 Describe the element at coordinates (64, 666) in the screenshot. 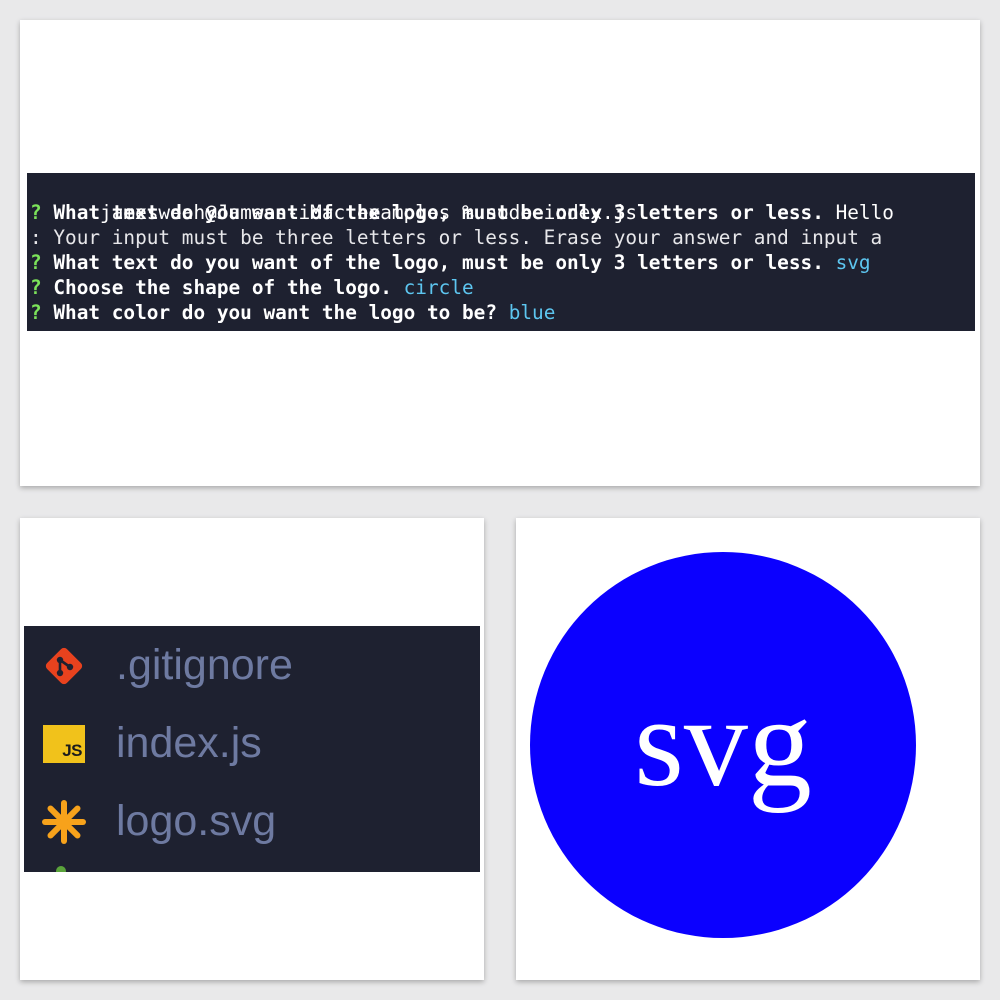

I see `git-icon` at that location.